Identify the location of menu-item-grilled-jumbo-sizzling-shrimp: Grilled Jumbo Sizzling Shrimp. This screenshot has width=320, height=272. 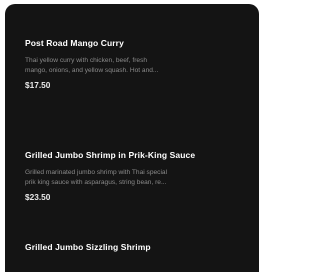
(137, 247).